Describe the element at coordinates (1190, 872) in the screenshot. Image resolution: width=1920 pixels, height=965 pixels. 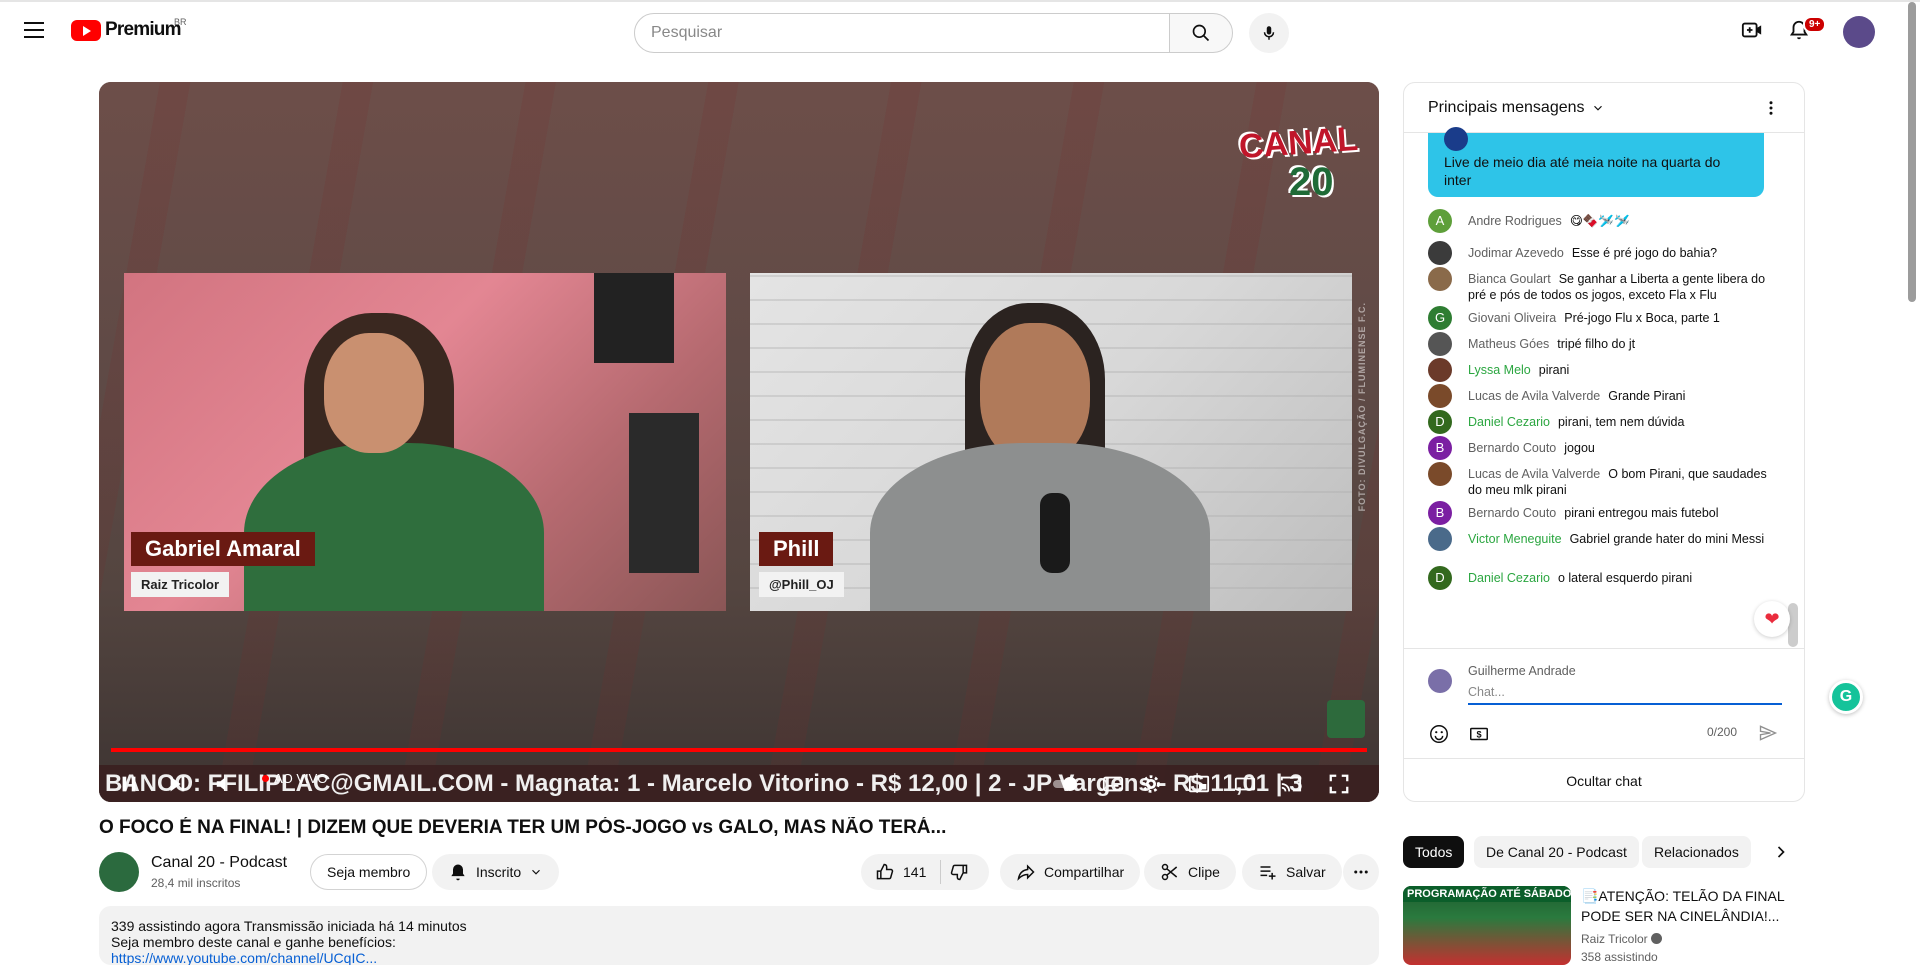
I see `clip-button: Clipe` at that location.